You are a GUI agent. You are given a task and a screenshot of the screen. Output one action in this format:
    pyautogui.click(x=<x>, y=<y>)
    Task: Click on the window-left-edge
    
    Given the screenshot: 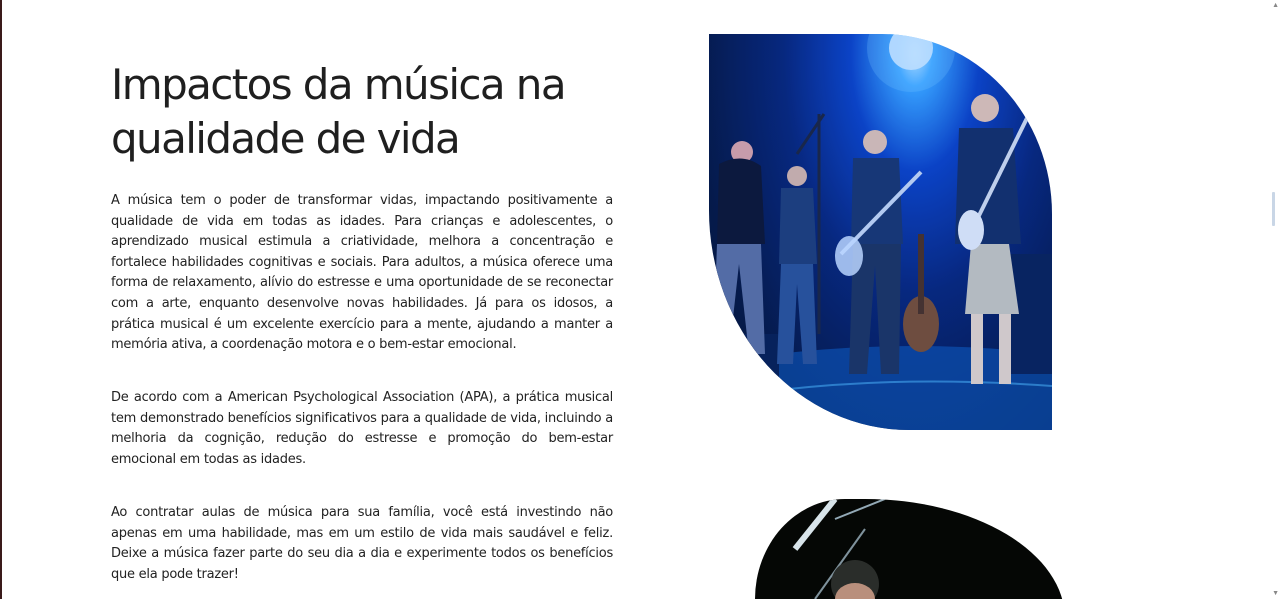 What is the action you would take?
    pyautogui.click(x=1, y=299)
    